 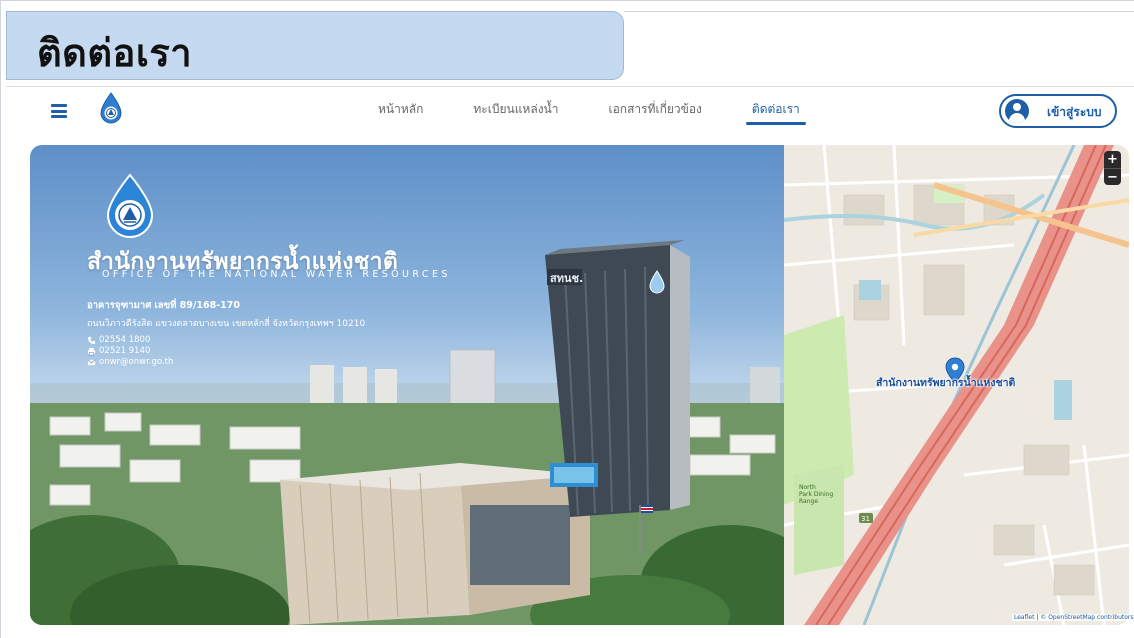 I want to click on hamburger-icon, so click(x=59, y=111).